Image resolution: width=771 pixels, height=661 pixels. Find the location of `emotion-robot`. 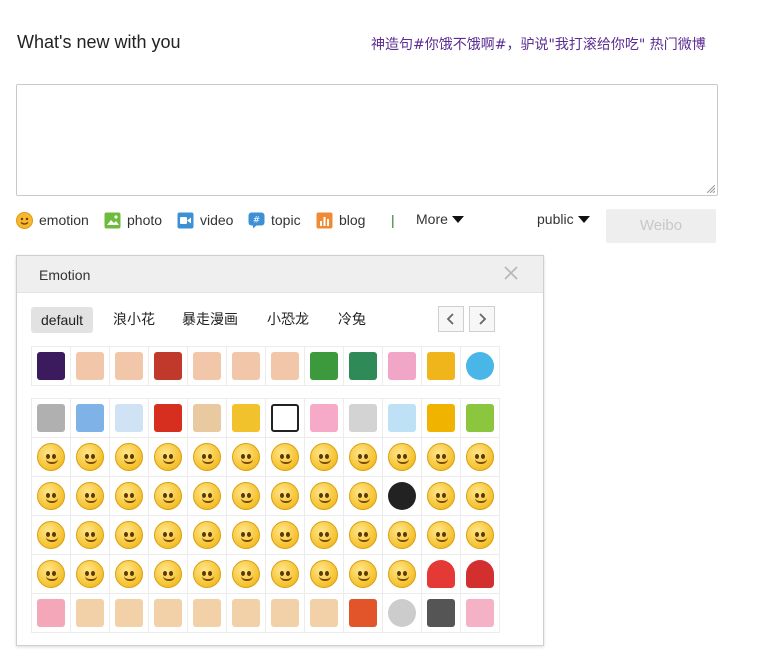

emotion-robot is located at coordinates (363, 418).